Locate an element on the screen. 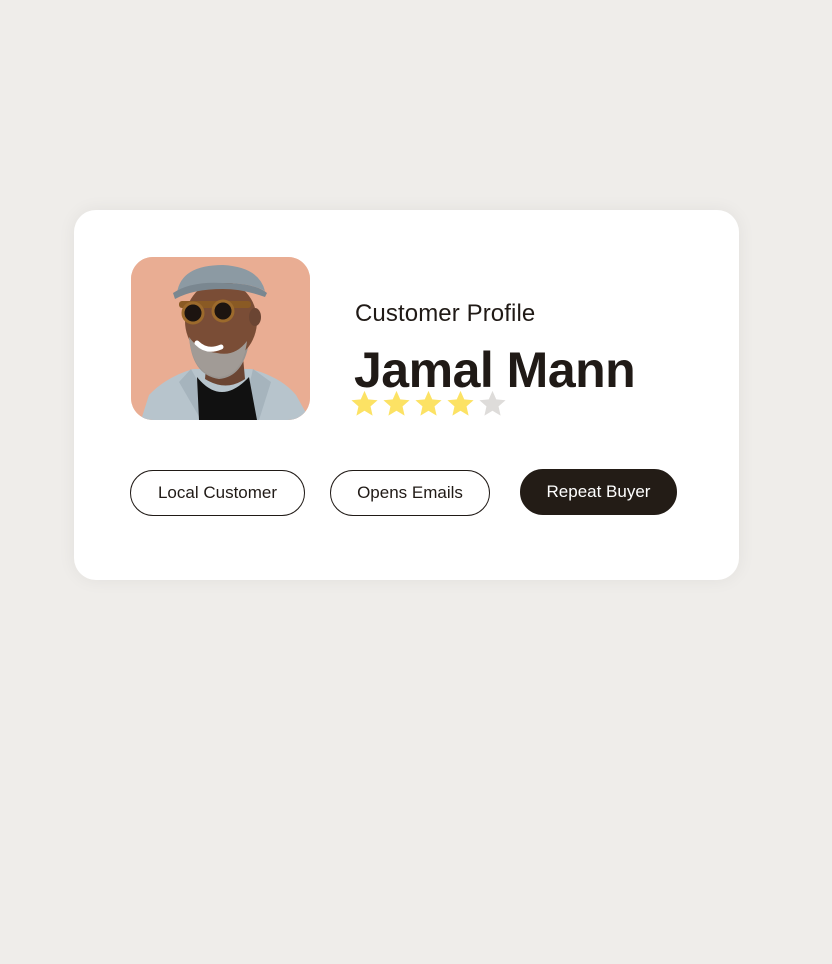 The image size is (832, 964). tag-label: Repeat Buyer is located at coordinates (598, 491).